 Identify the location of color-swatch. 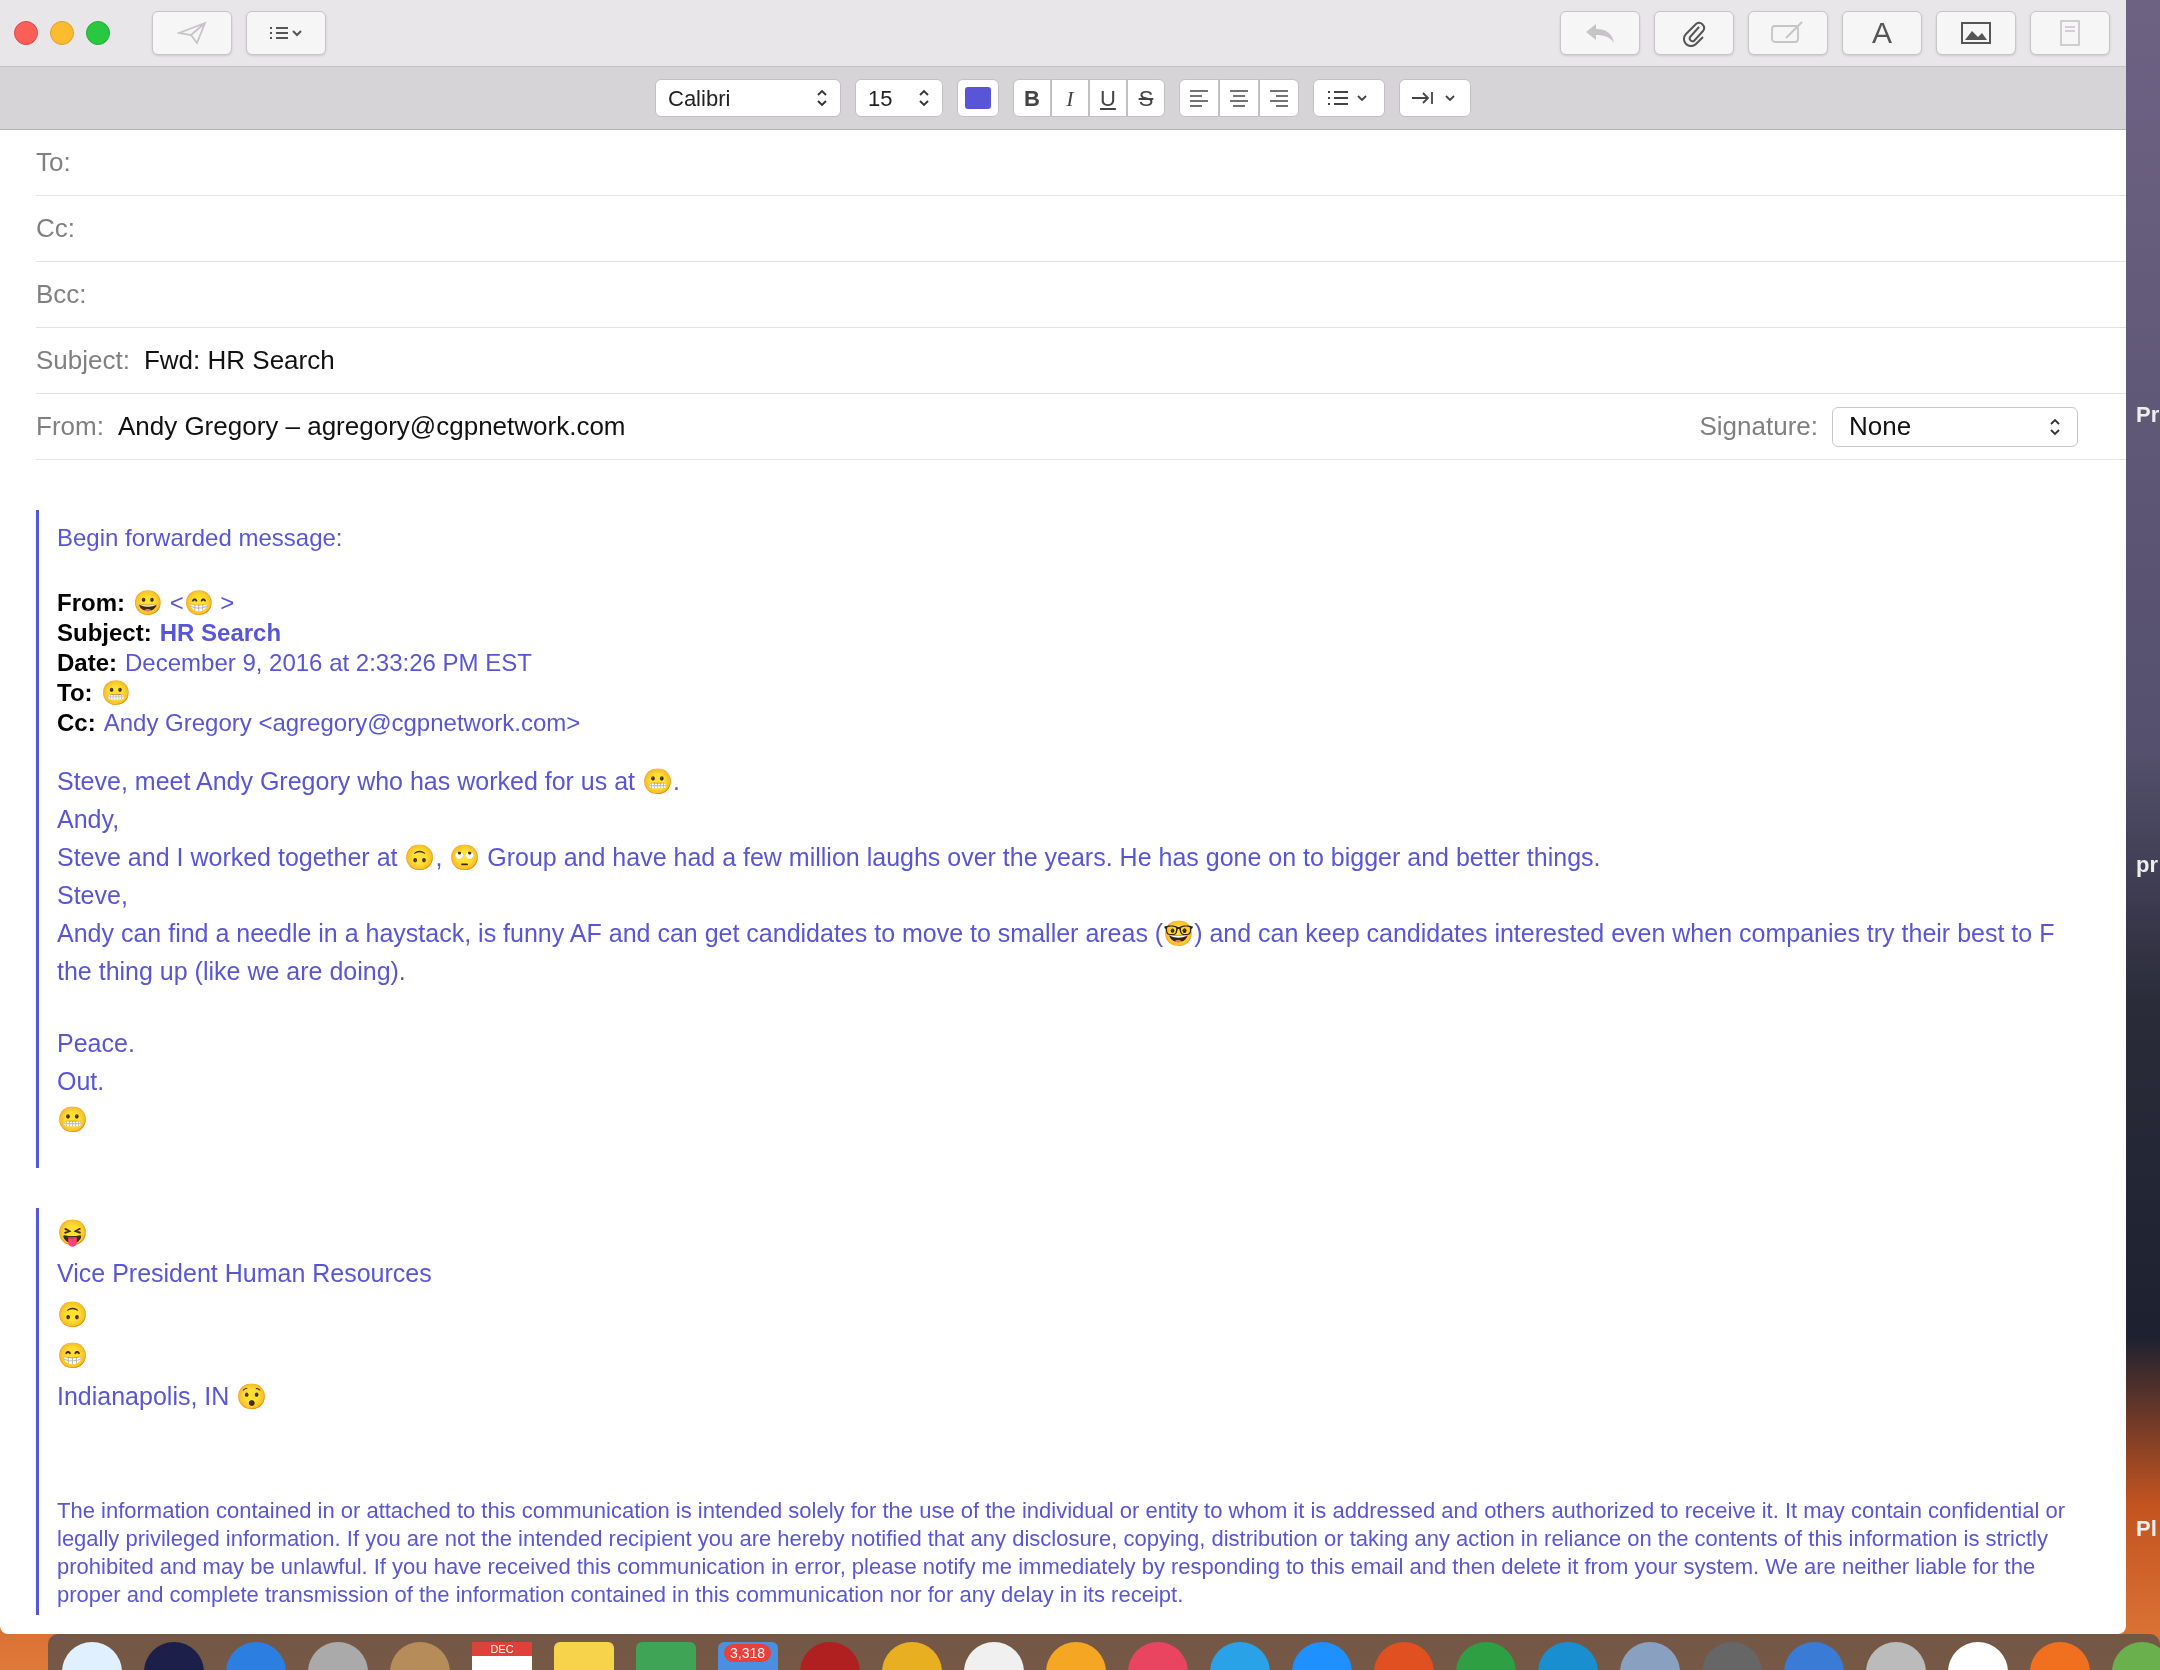
(978, 98).